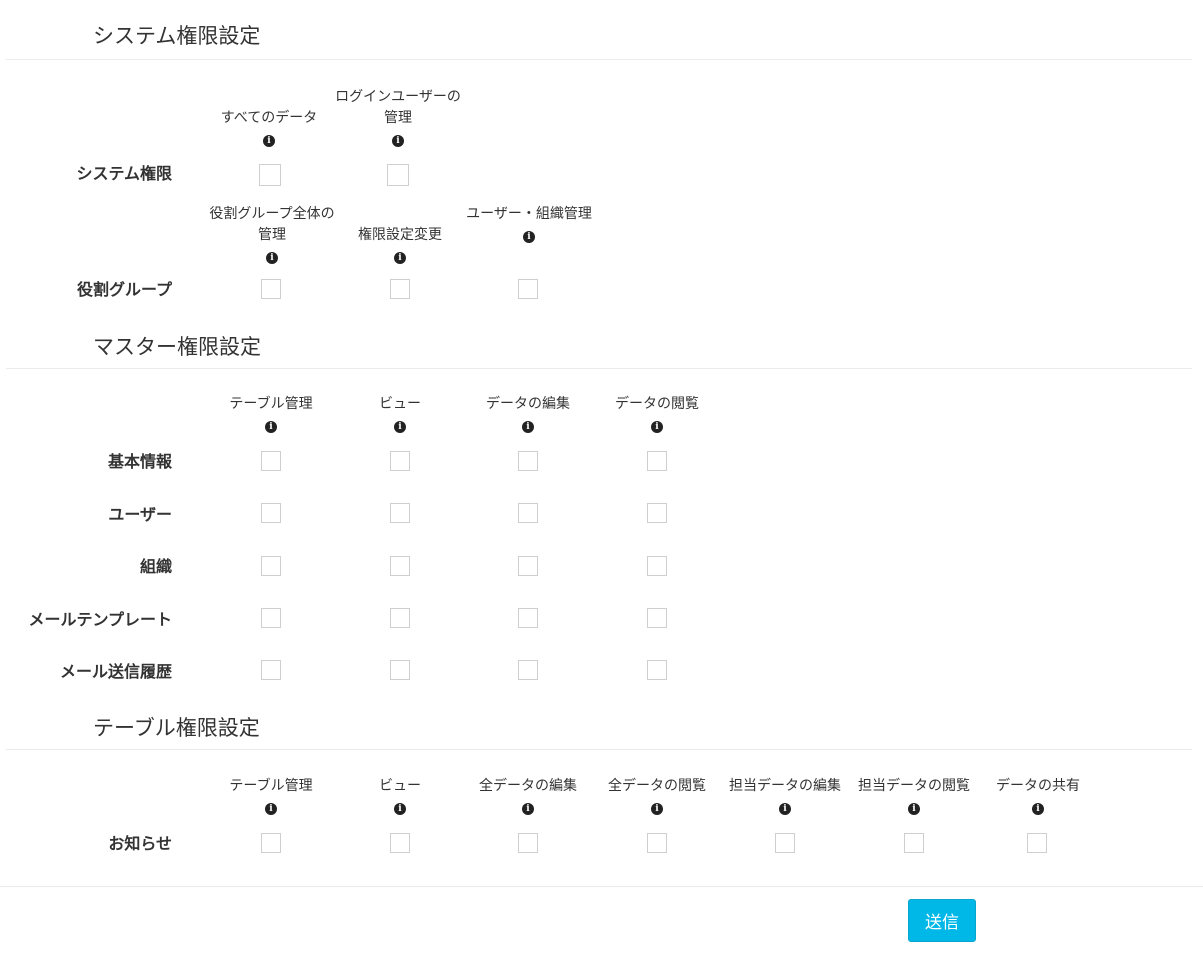  I want to click on column-header-label: 全データの閲覧, so click(657, 786).